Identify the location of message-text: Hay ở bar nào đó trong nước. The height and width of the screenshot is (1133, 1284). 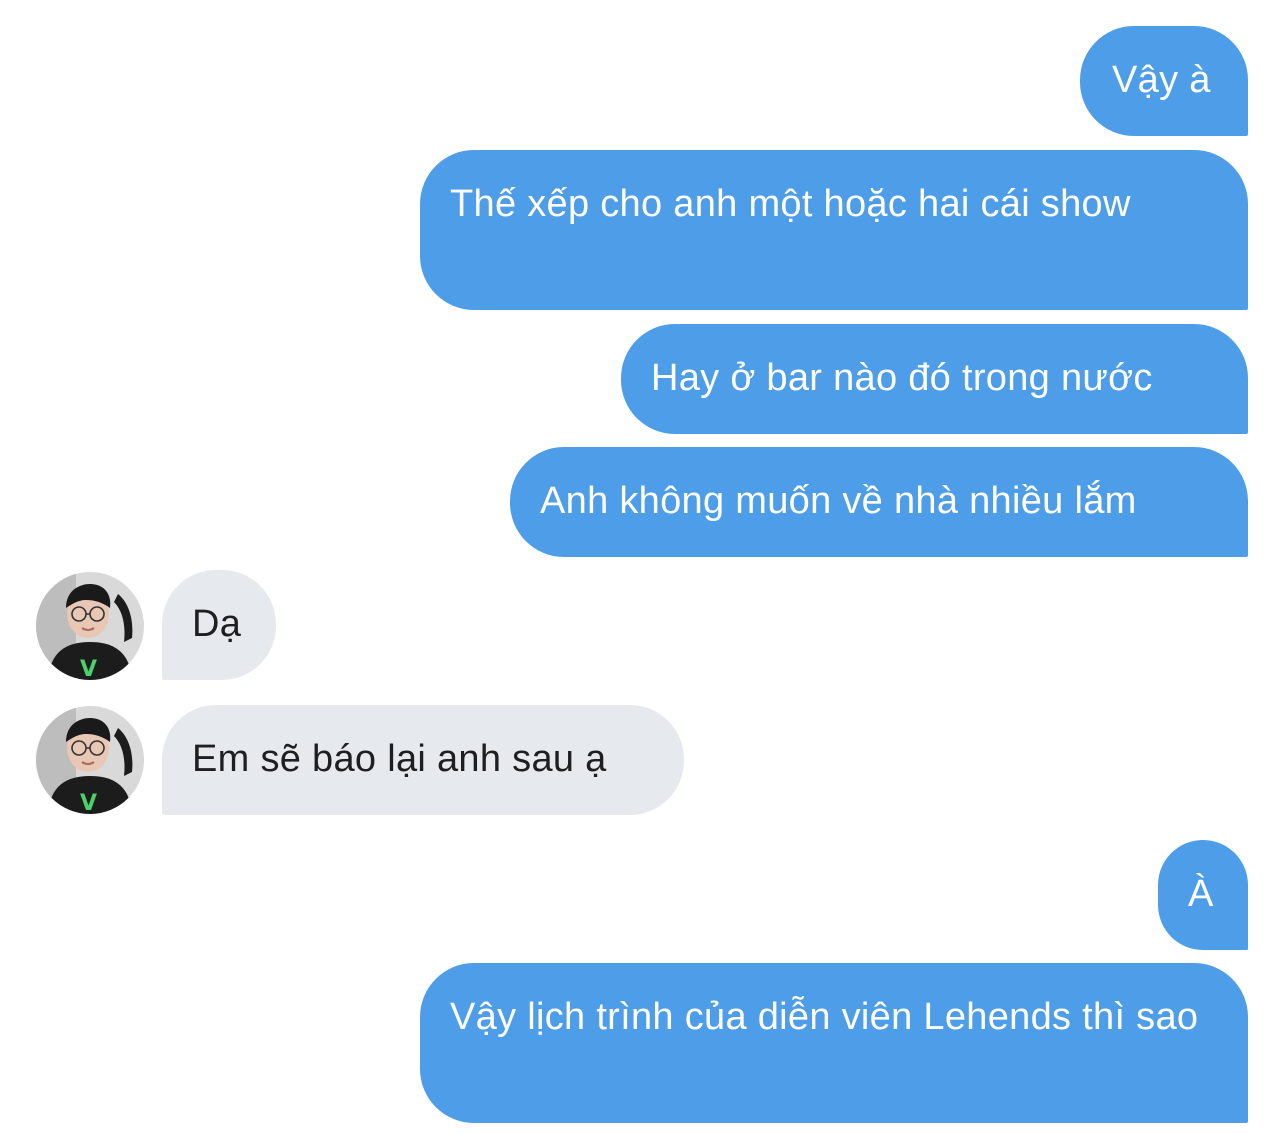
(902, 378).